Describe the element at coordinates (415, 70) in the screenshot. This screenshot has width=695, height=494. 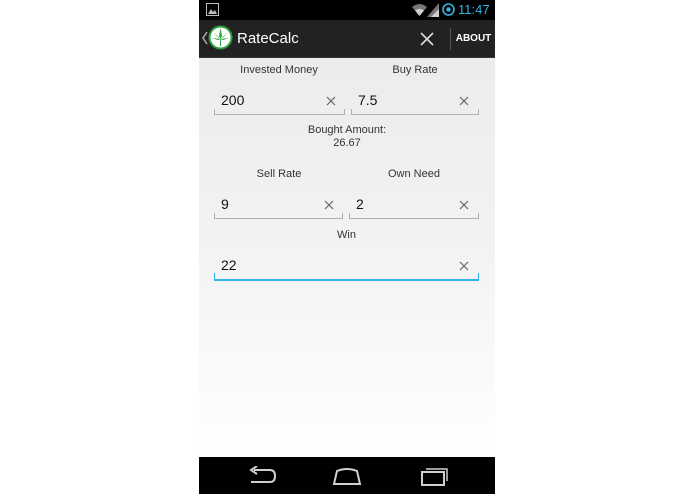
I see `buy-rate-label: Buy Rate` at that location.